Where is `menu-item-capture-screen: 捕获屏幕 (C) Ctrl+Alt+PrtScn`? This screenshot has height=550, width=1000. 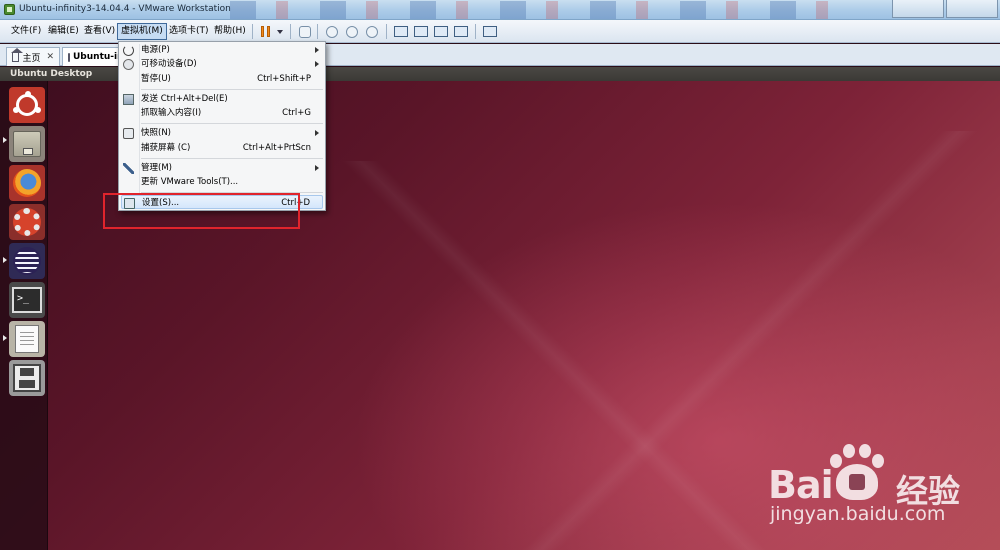
menu-item-capture-screen: 捕获屏幕 (C) Ctrl+Alt+PrtScn is located at coordinates (222, 148).